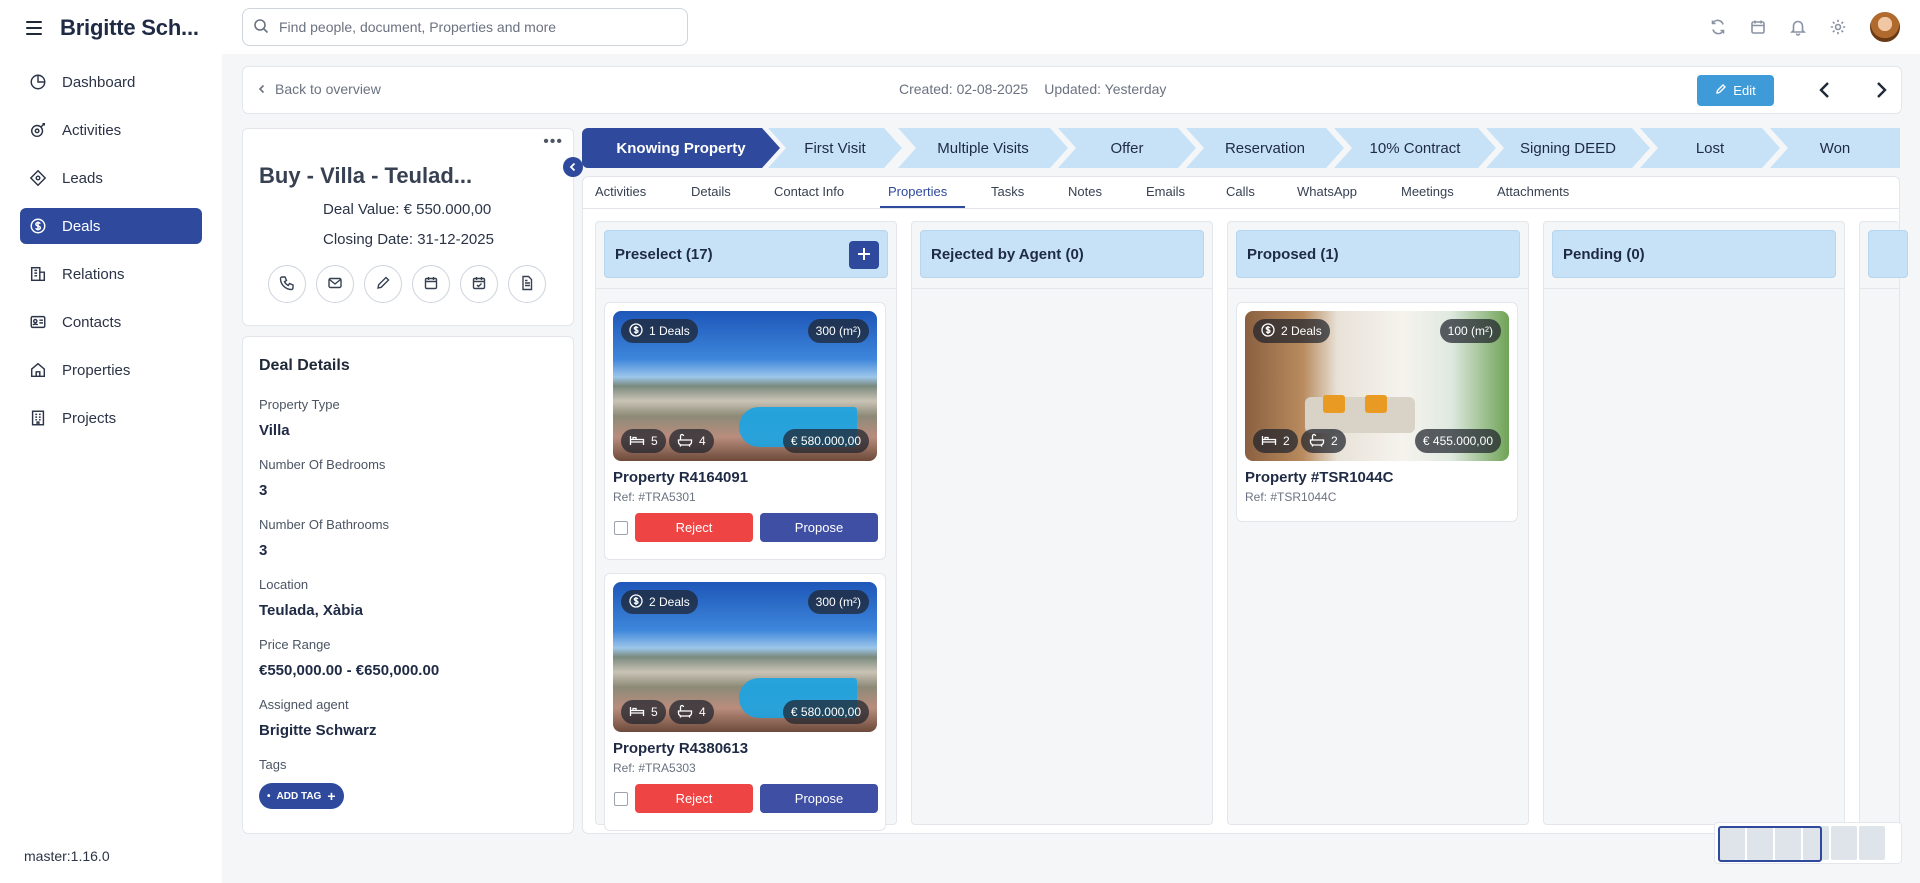 Image resolution: width=1920 pixels, height=883 pixels. I want to click on stage-reservation: Reservation, so click(1265, 148).